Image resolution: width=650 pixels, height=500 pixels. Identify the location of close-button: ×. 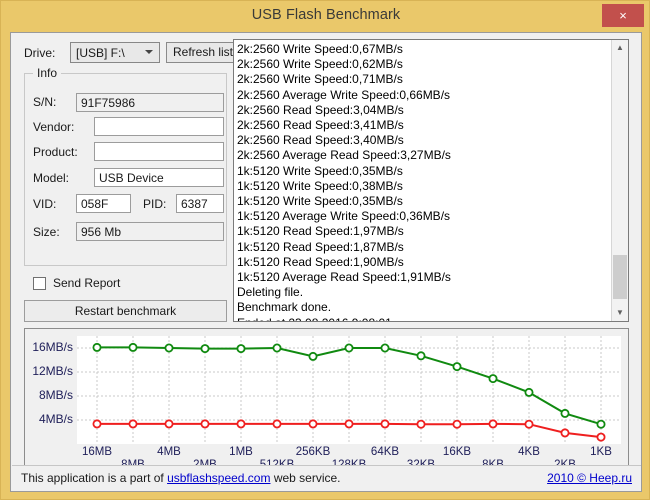
(623, 15).